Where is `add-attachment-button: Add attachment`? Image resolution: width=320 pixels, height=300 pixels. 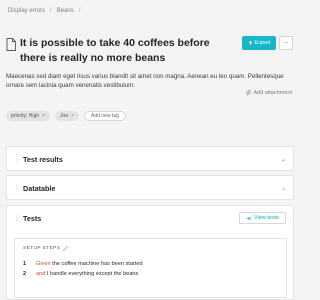 add-attachment-button: Add attachment is located at coordinates (268, 93).